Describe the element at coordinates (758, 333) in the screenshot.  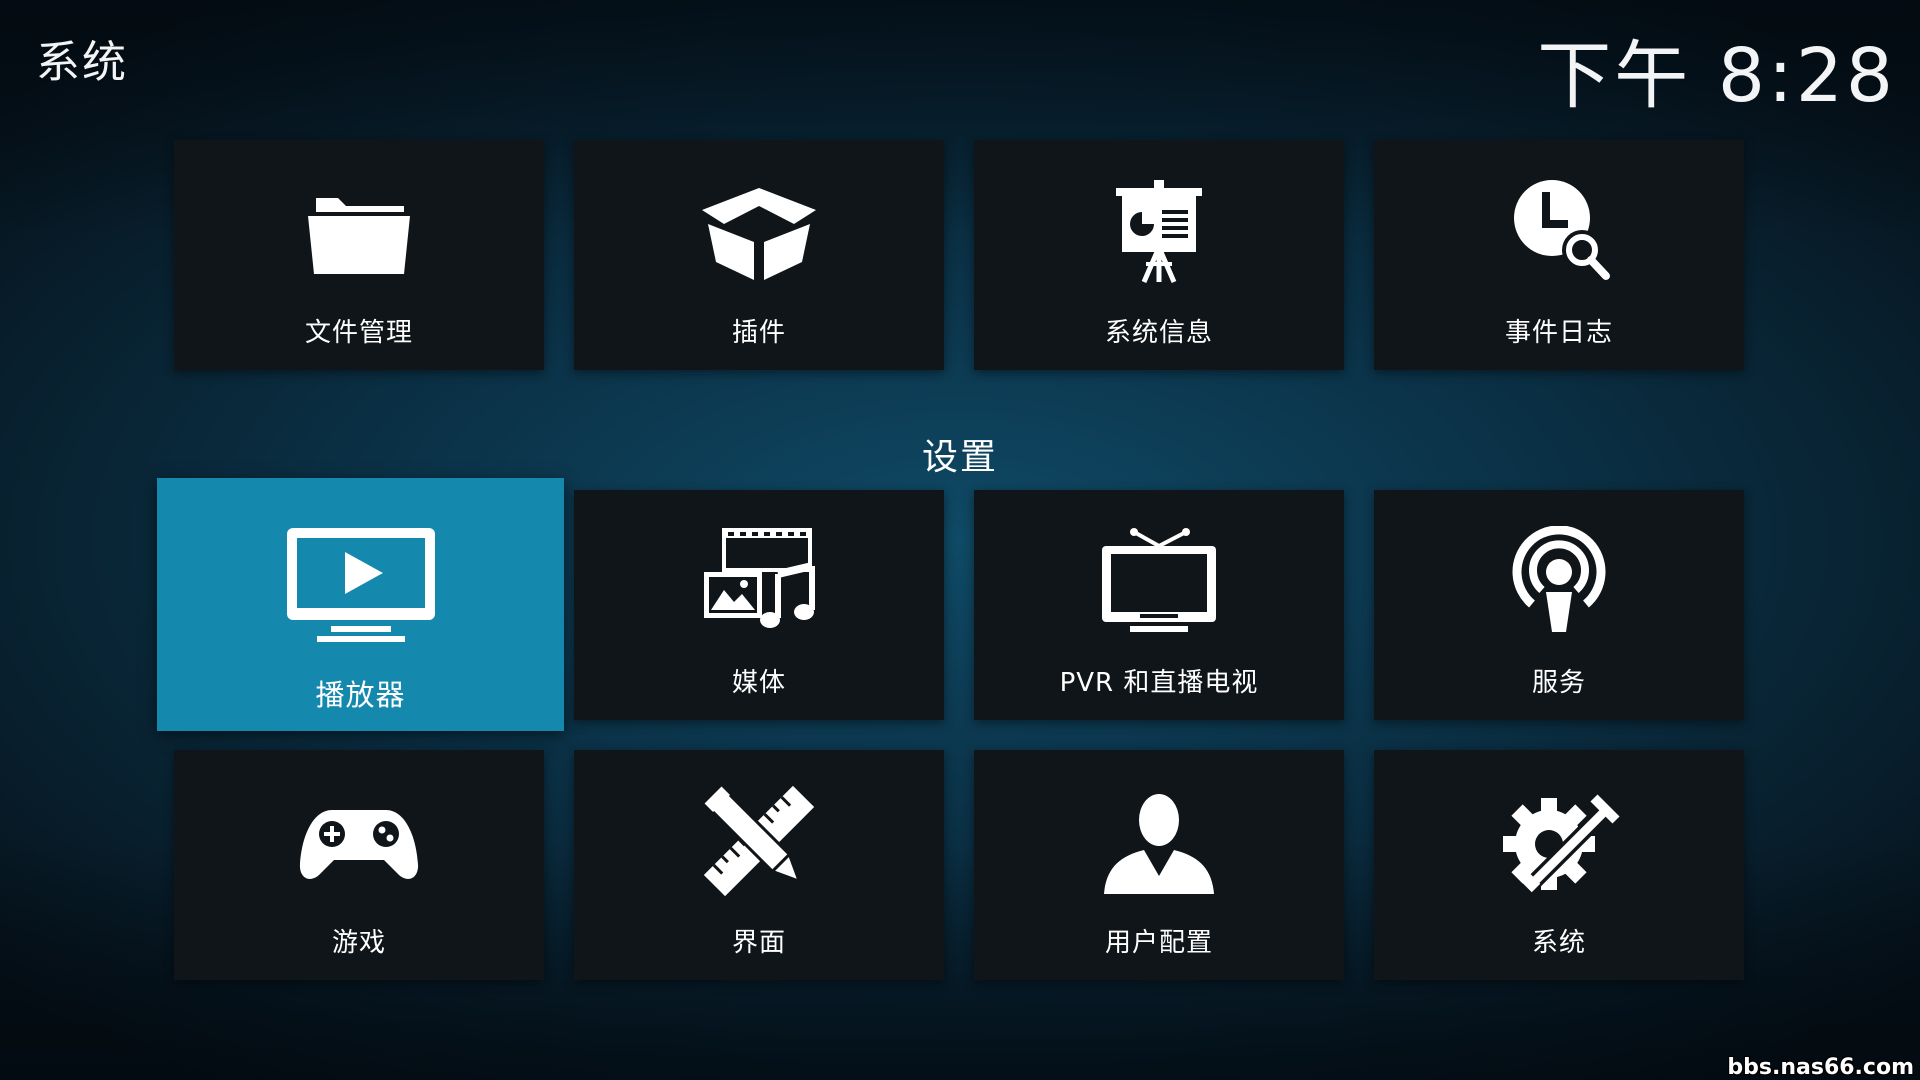
I see `tile-label: 插件` at that location.